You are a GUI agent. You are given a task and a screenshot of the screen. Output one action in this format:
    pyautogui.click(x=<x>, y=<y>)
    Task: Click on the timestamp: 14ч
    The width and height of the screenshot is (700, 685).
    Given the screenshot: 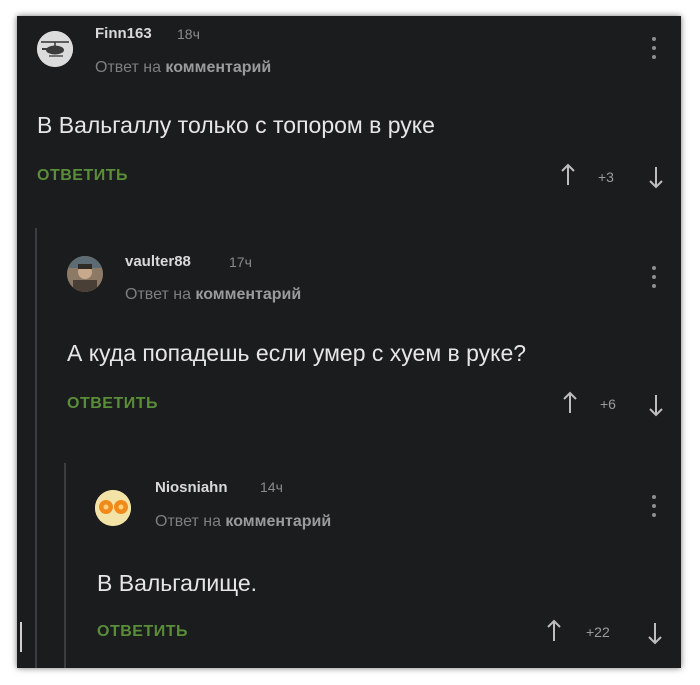 What is the action you would take?
    pyautogui.click(x=271, y=487)
    